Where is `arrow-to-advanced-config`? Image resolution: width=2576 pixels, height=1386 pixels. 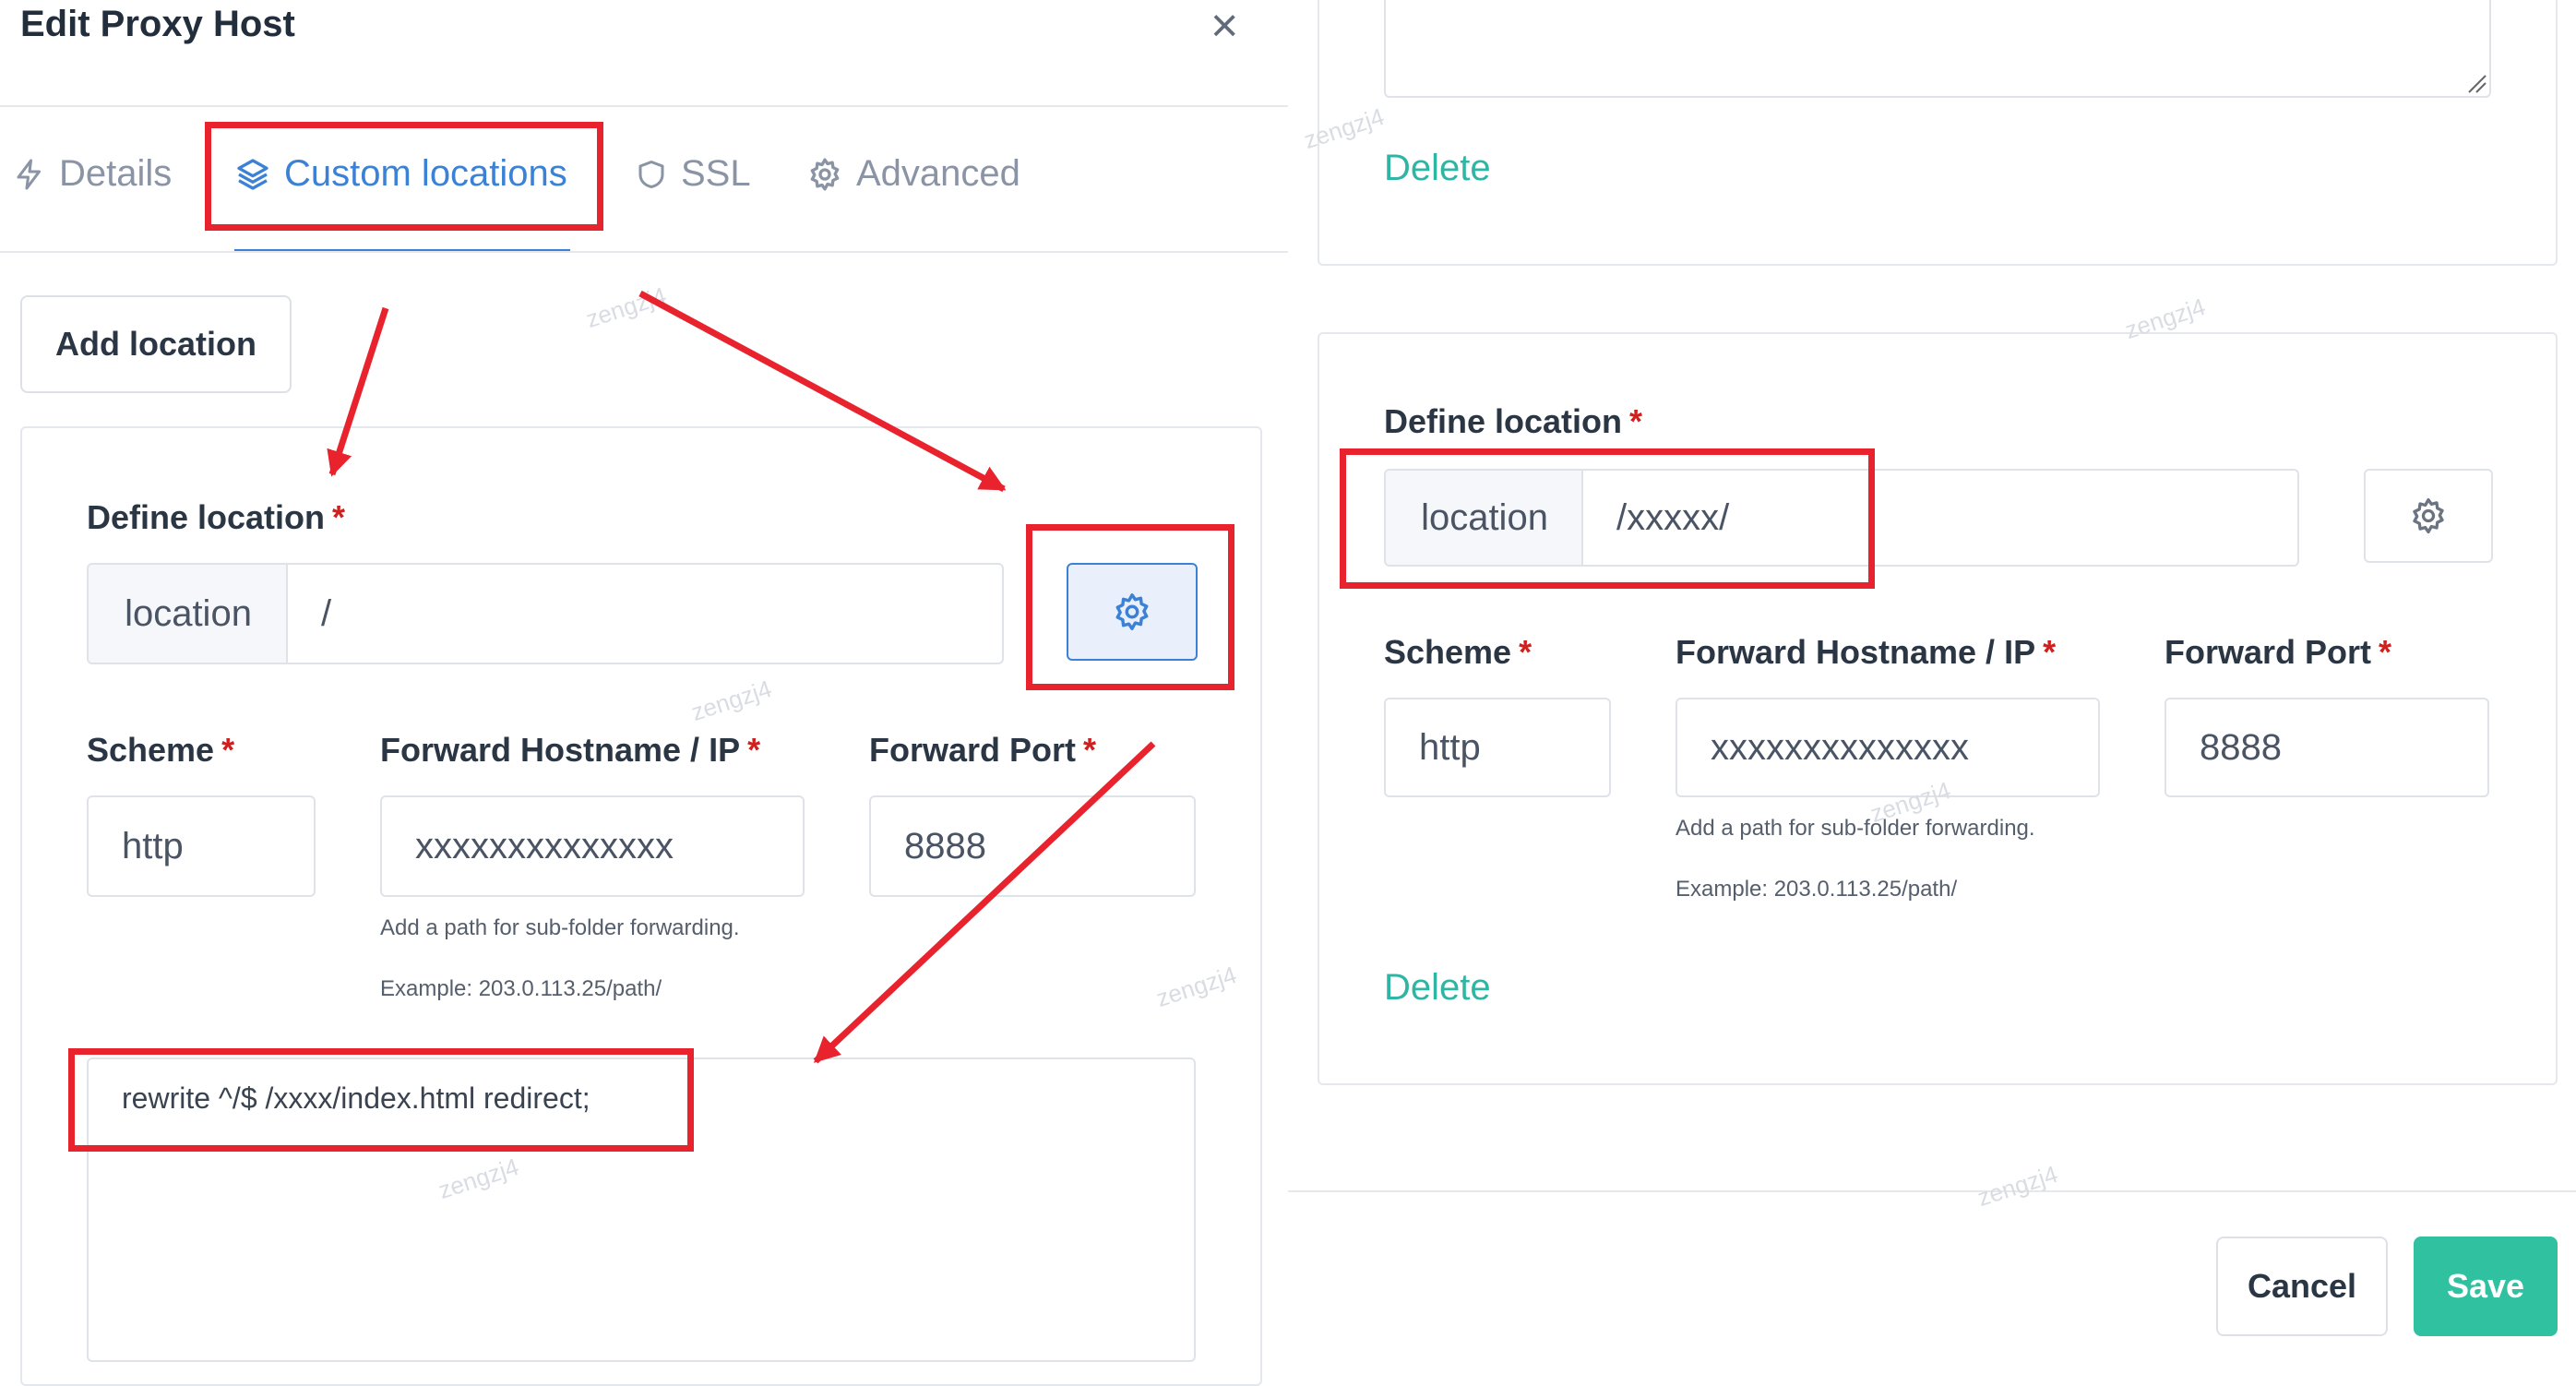 arrow-to-advanced-config is located at coordinates (984, 902).